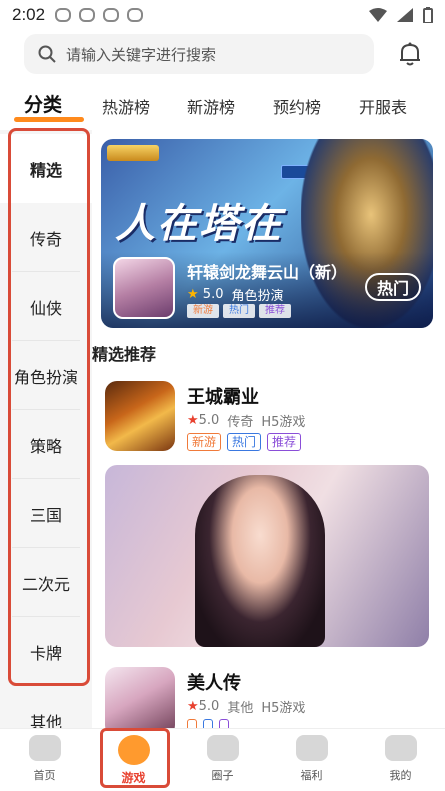 The height and width of the screenshot is (791, 445). I want to click on banner-game-name: 轩辕剑龙舞云山（新）, so click(267, 271).